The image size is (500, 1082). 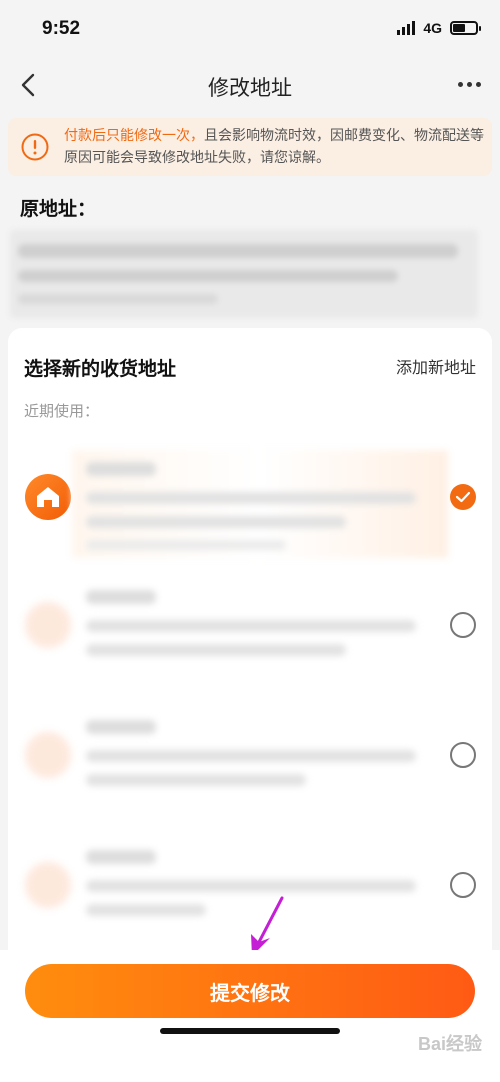 What do you see at coordinates (406, 28) in the screenshot?
I see `signal-icon` at bounding box center [406, 28].